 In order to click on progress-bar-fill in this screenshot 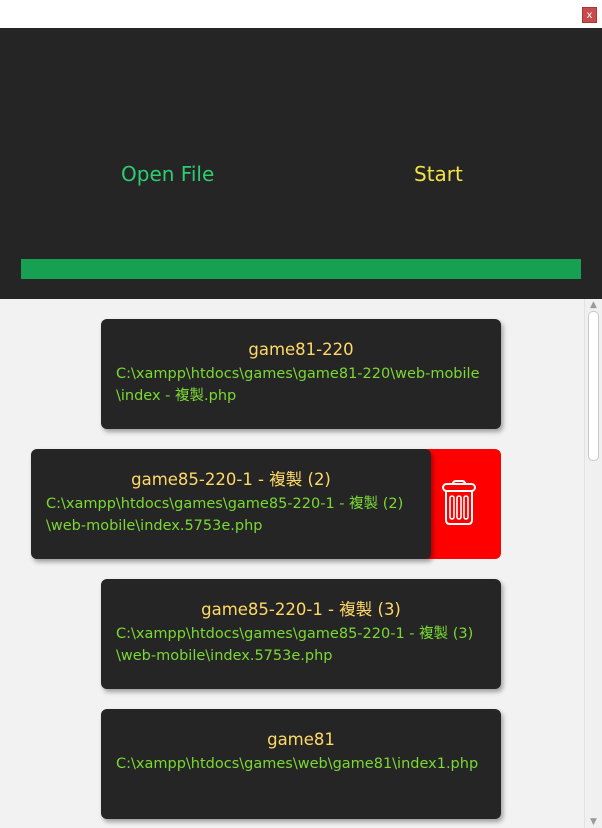, I will do `click(301, 269)`.